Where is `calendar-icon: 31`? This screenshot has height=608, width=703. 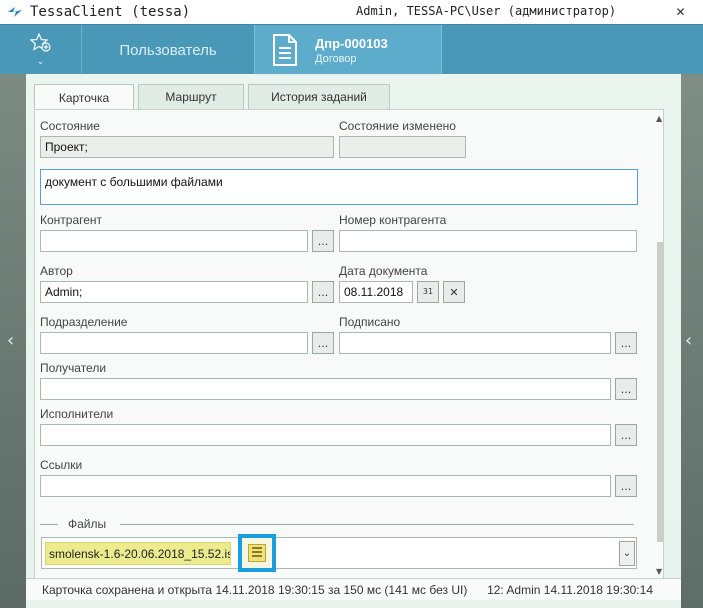
calendar-icon: 31 is located at coordinates (428, 292).